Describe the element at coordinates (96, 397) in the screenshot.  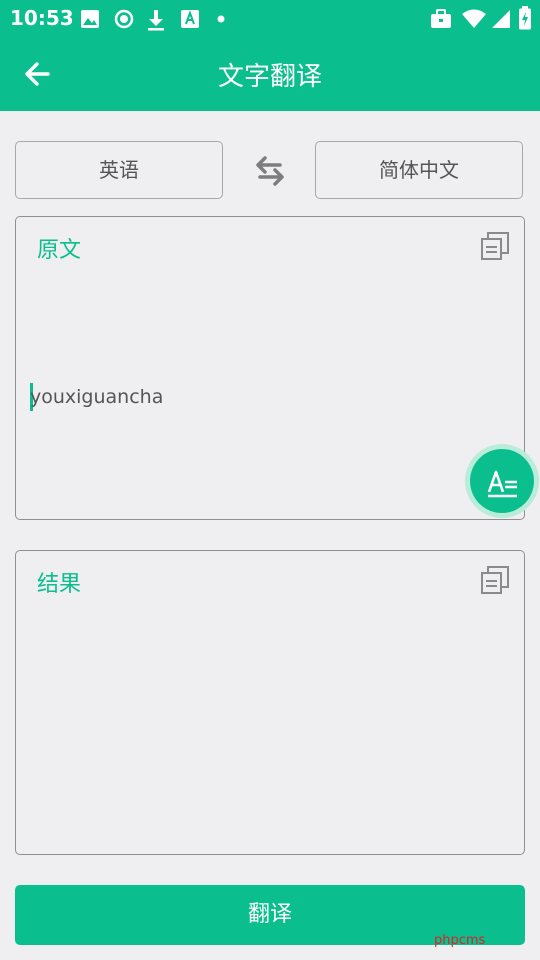
I see `source-text-input: youxiguancha` at that location.